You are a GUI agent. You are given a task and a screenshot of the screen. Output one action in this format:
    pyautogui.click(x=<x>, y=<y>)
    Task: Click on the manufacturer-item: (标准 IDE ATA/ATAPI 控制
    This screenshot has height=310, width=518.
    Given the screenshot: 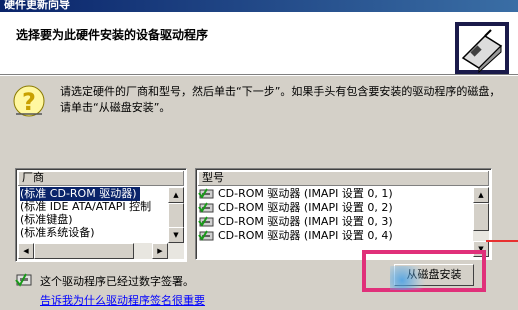 What is the action you would take?
    pyautogui.click(x=85, y=207)
    